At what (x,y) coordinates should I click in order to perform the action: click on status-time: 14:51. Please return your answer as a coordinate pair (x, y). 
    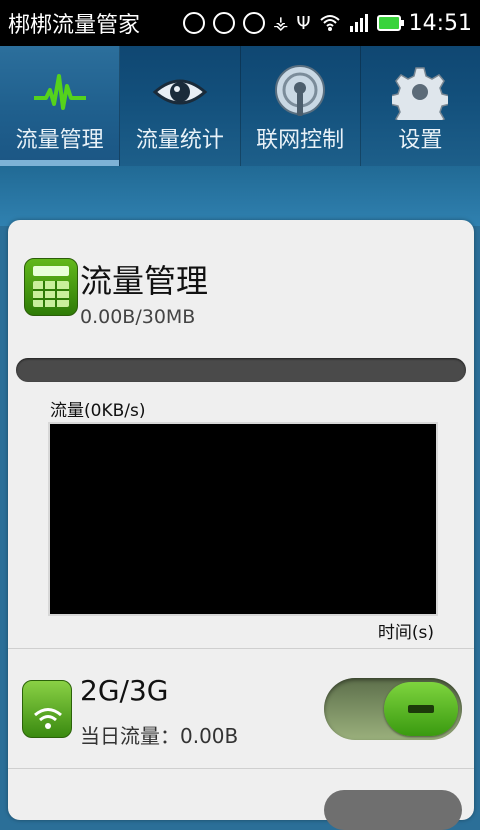
    Looking at the image, I should click on (440, 23).